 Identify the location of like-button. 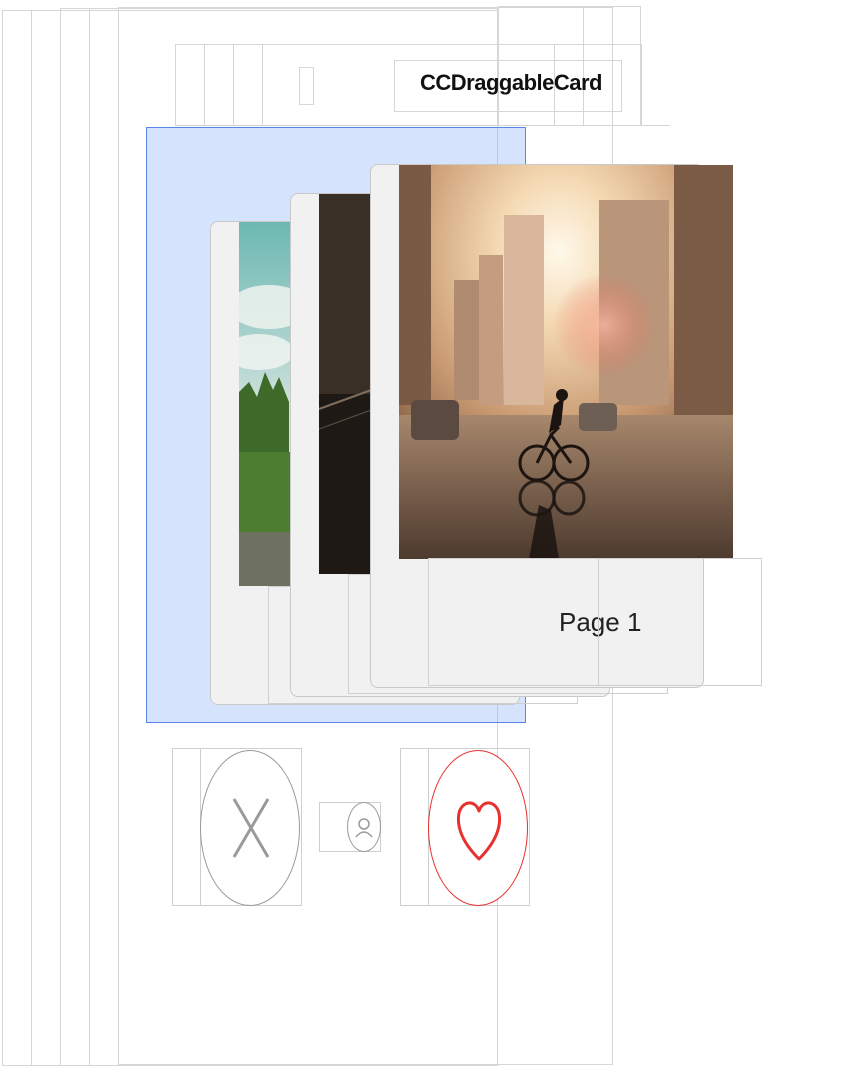
(478, 828).